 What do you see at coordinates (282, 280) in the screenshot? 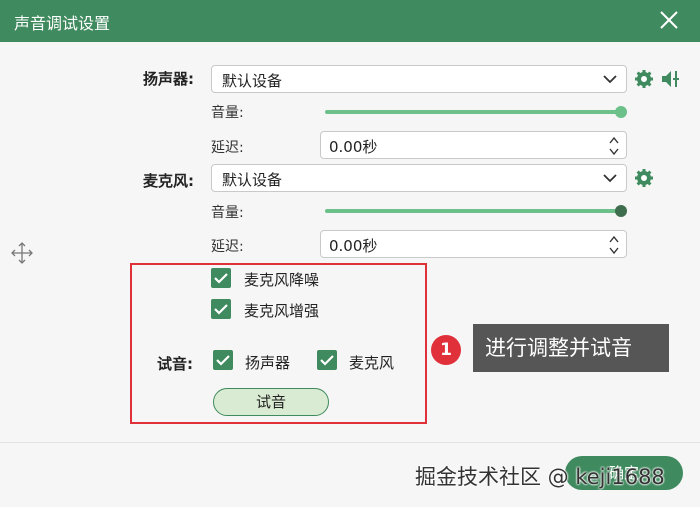
I see `noise-reduction-label: 麦克风降噪` at bounding box center [282, 280].